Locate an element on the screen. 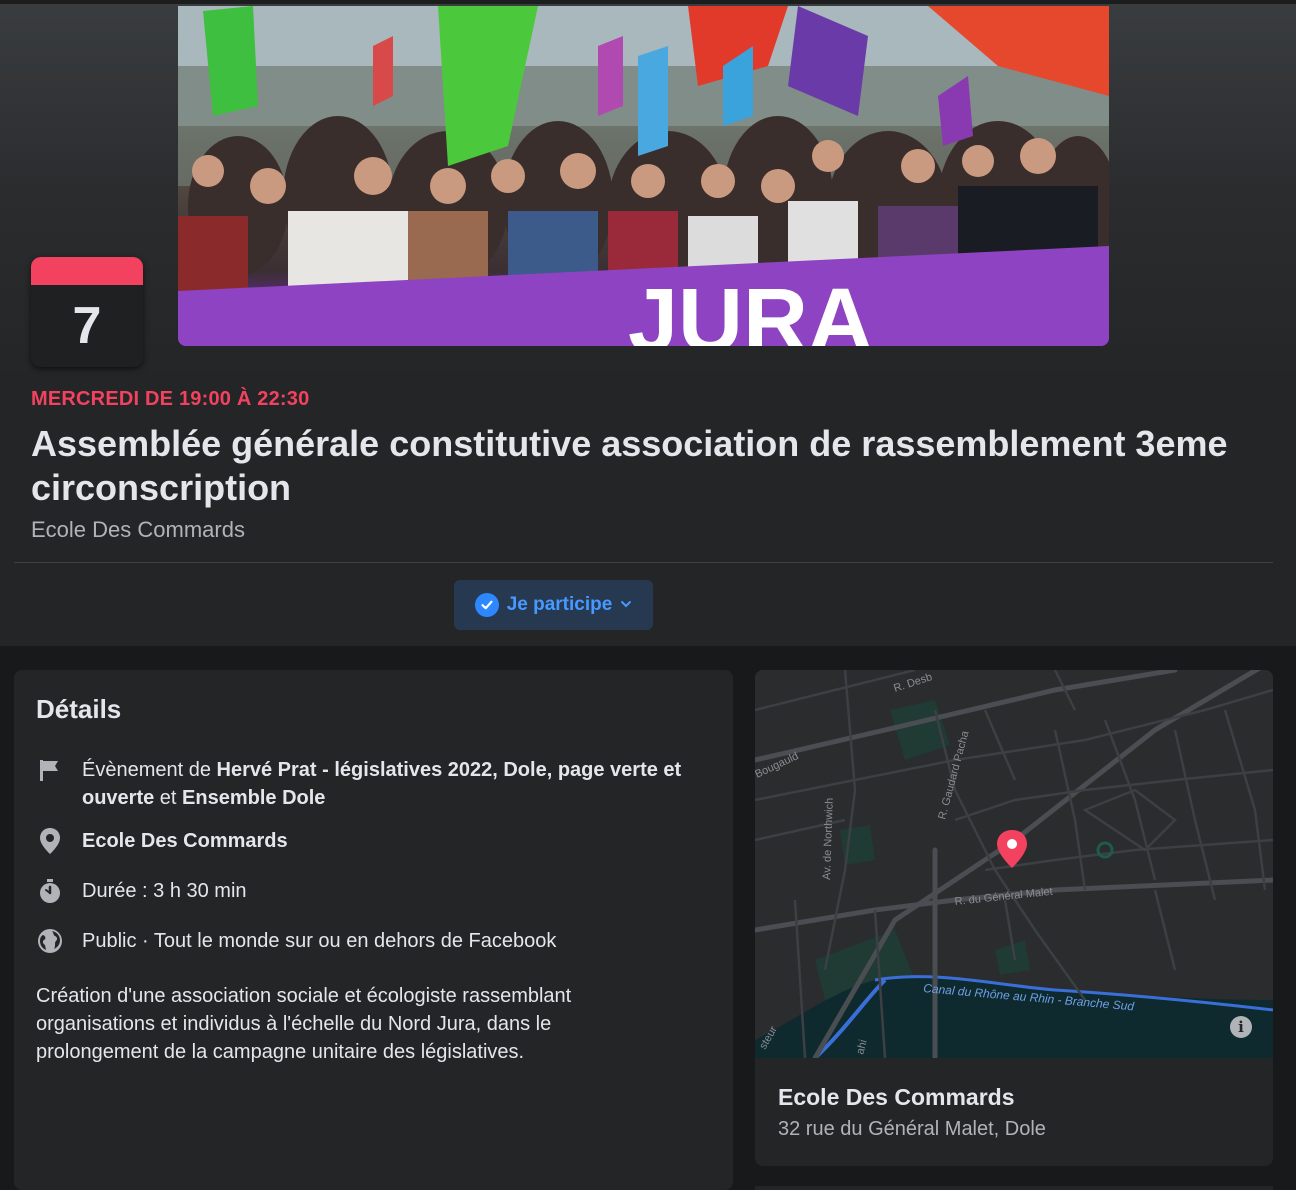 This screenshot has height=1190, width=1296. duration-row: Durée : 3 h 30 min is located at coordinates (371, 891).